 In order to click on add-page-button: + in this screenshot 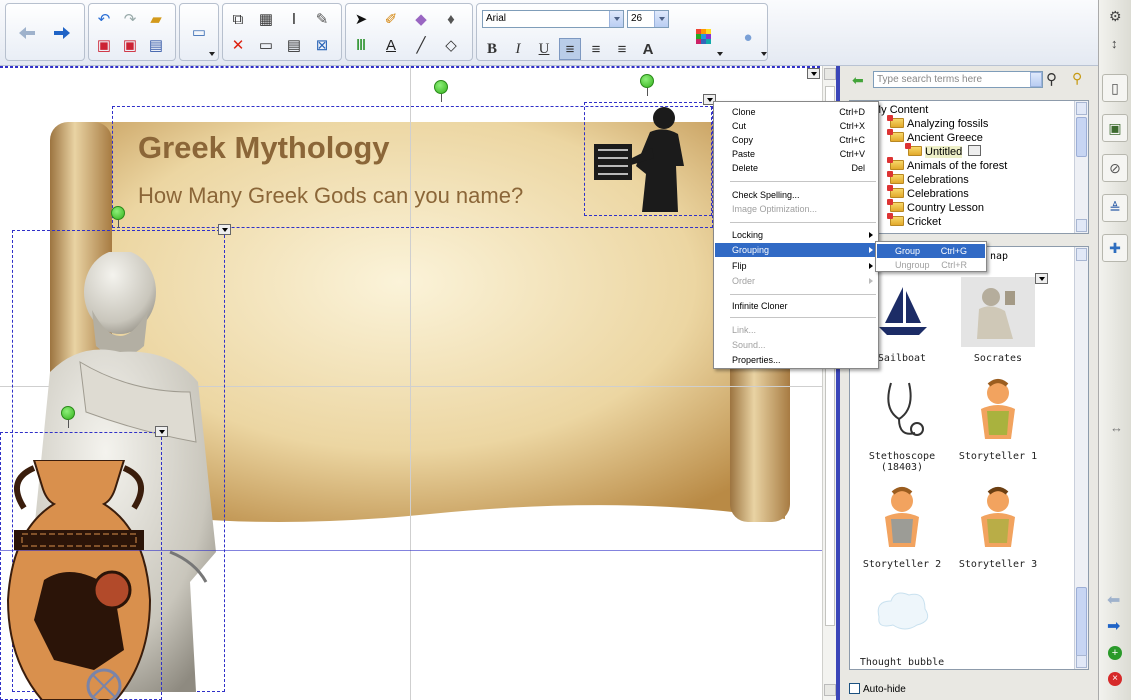, I will do `click(1115, 653)`.